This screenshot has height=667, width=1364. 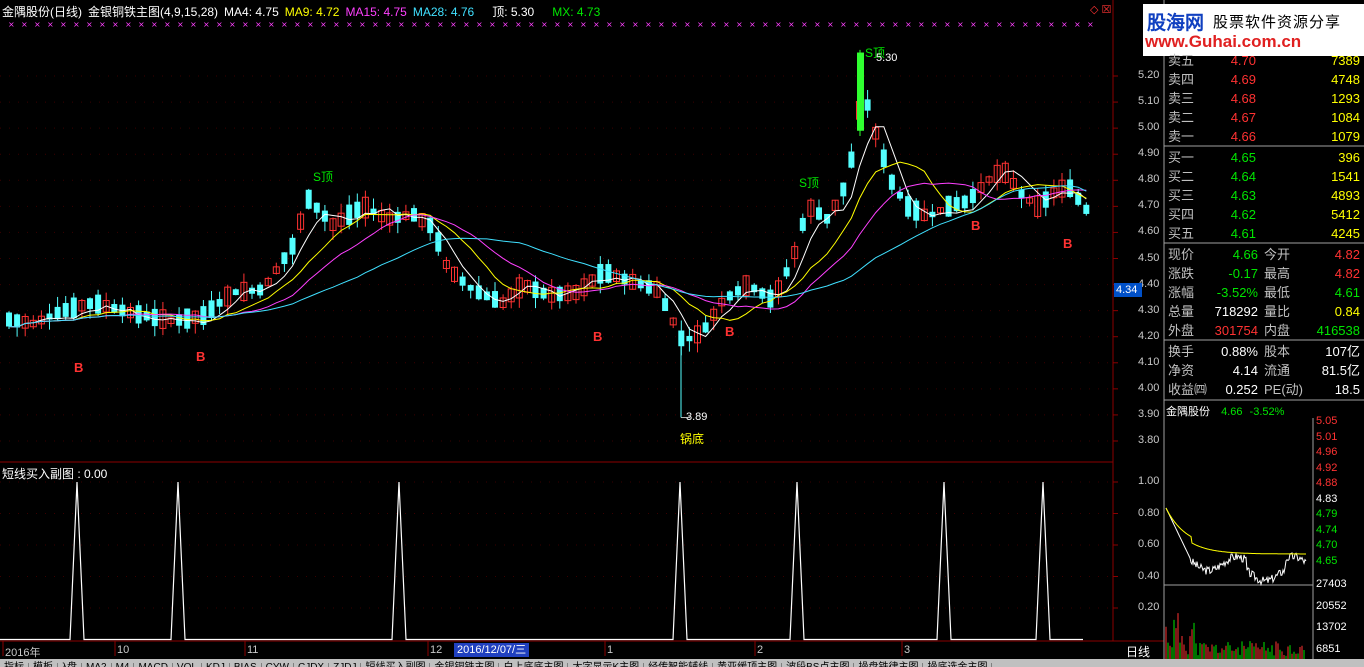 What do you see at coordinates (1181, 370) in the screenshot?
I see `info-label: 净资` at bounding box center [1181, 370].